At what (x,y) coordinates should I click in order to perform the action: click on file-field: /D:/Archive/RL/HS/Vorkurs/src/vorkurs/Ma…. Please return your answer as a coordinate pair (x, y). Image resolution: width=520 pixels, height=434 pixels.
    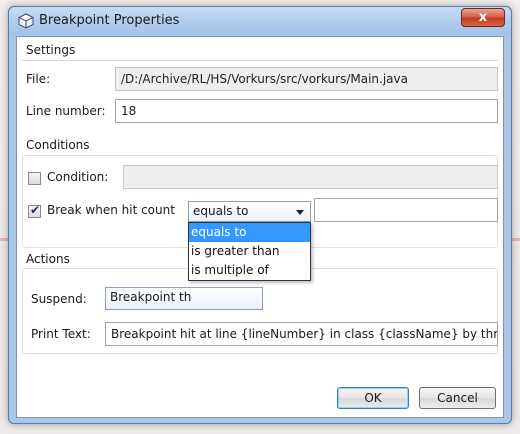
    Looking at the image, I should click on (306, 79).